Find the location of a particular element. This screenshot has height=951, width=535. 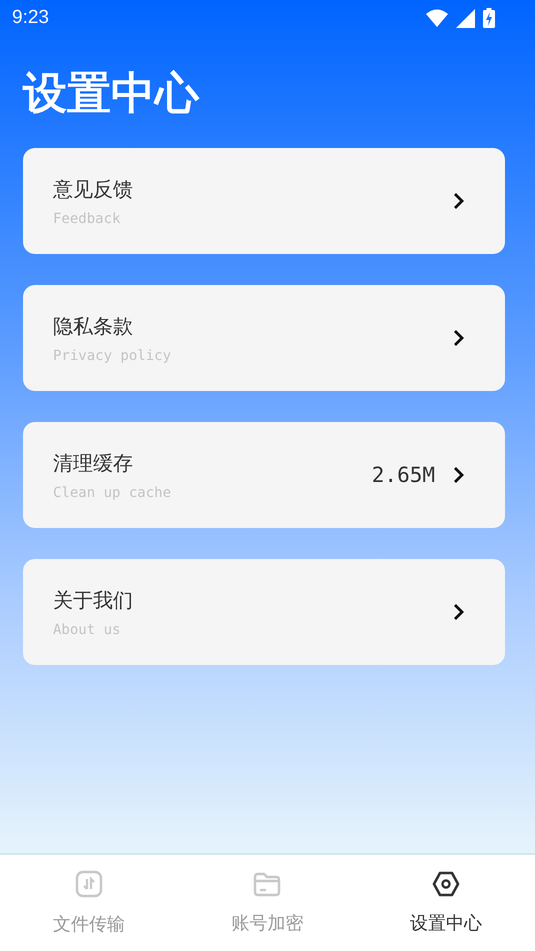

item-title: 清理缓存 is located at coordinates (93, 463).